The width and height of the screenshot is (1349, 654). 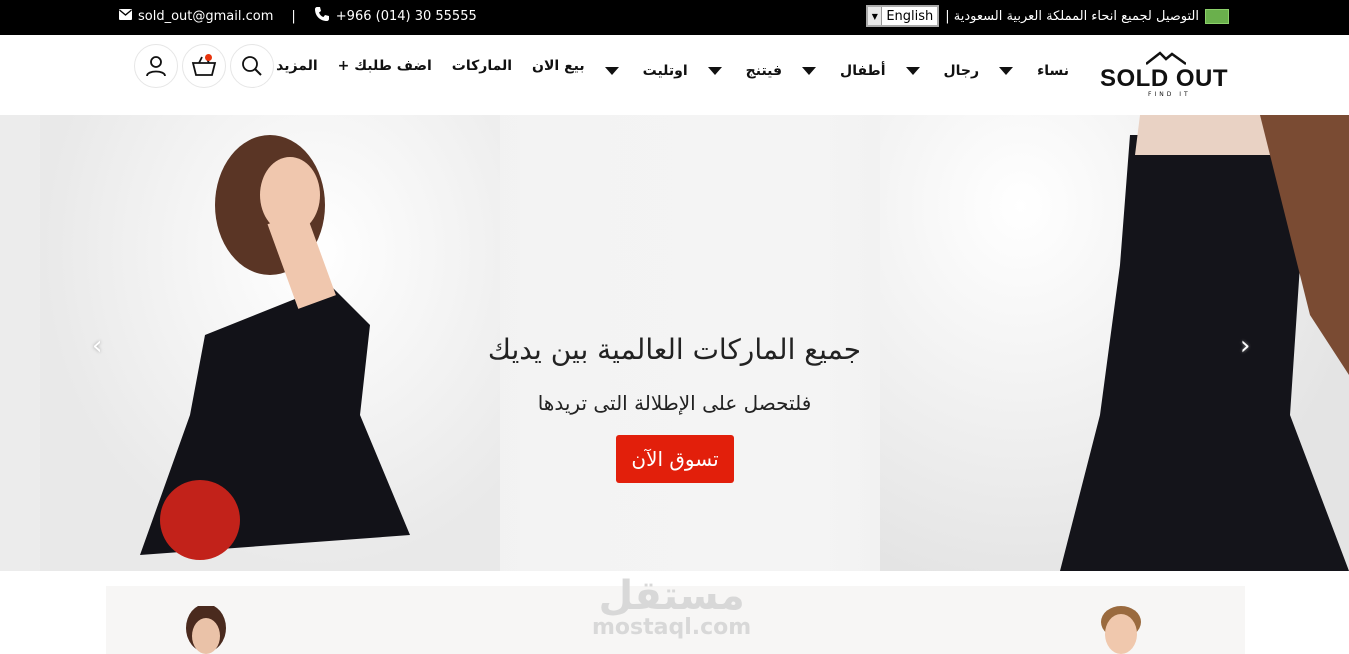 What do you see at coordinates (875, 16) in the screenshot?
I see `chevron-down-icon: ▼` at bounding box center [875, 16].